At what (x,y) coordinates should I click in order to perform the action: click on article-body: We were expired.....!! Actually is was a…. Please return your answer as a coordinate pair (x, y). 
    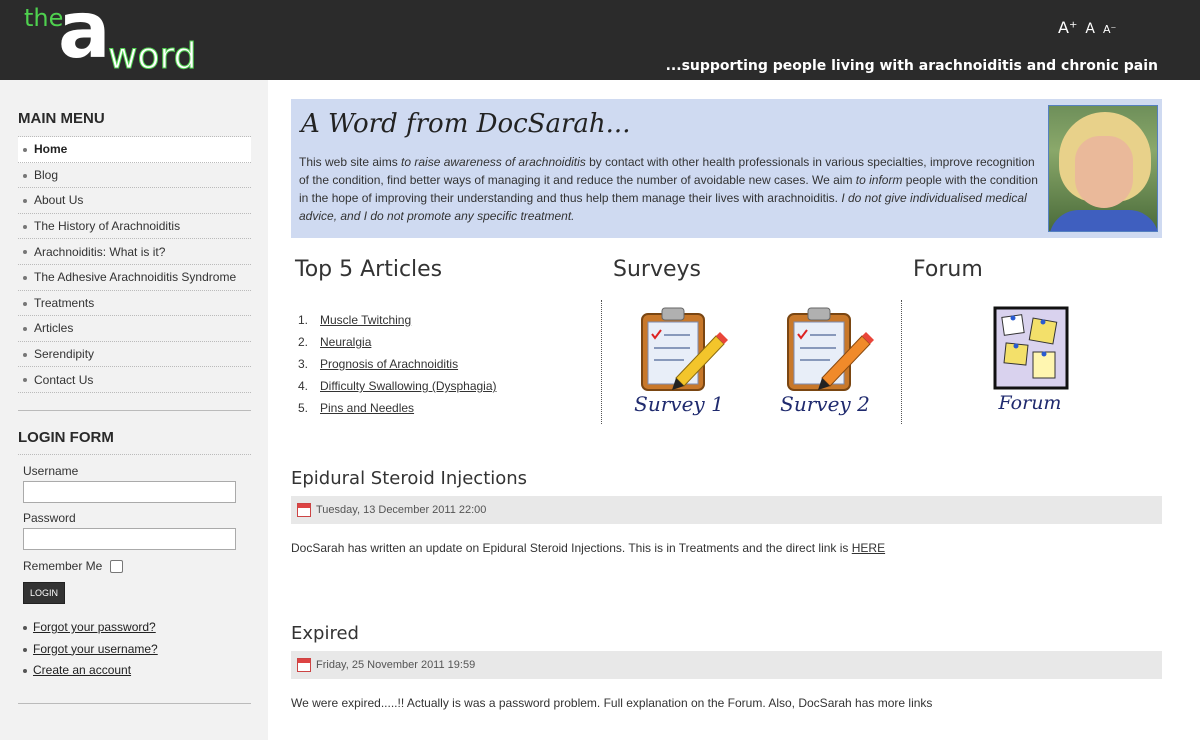
    Looking at the image, I should click on (612, 703).